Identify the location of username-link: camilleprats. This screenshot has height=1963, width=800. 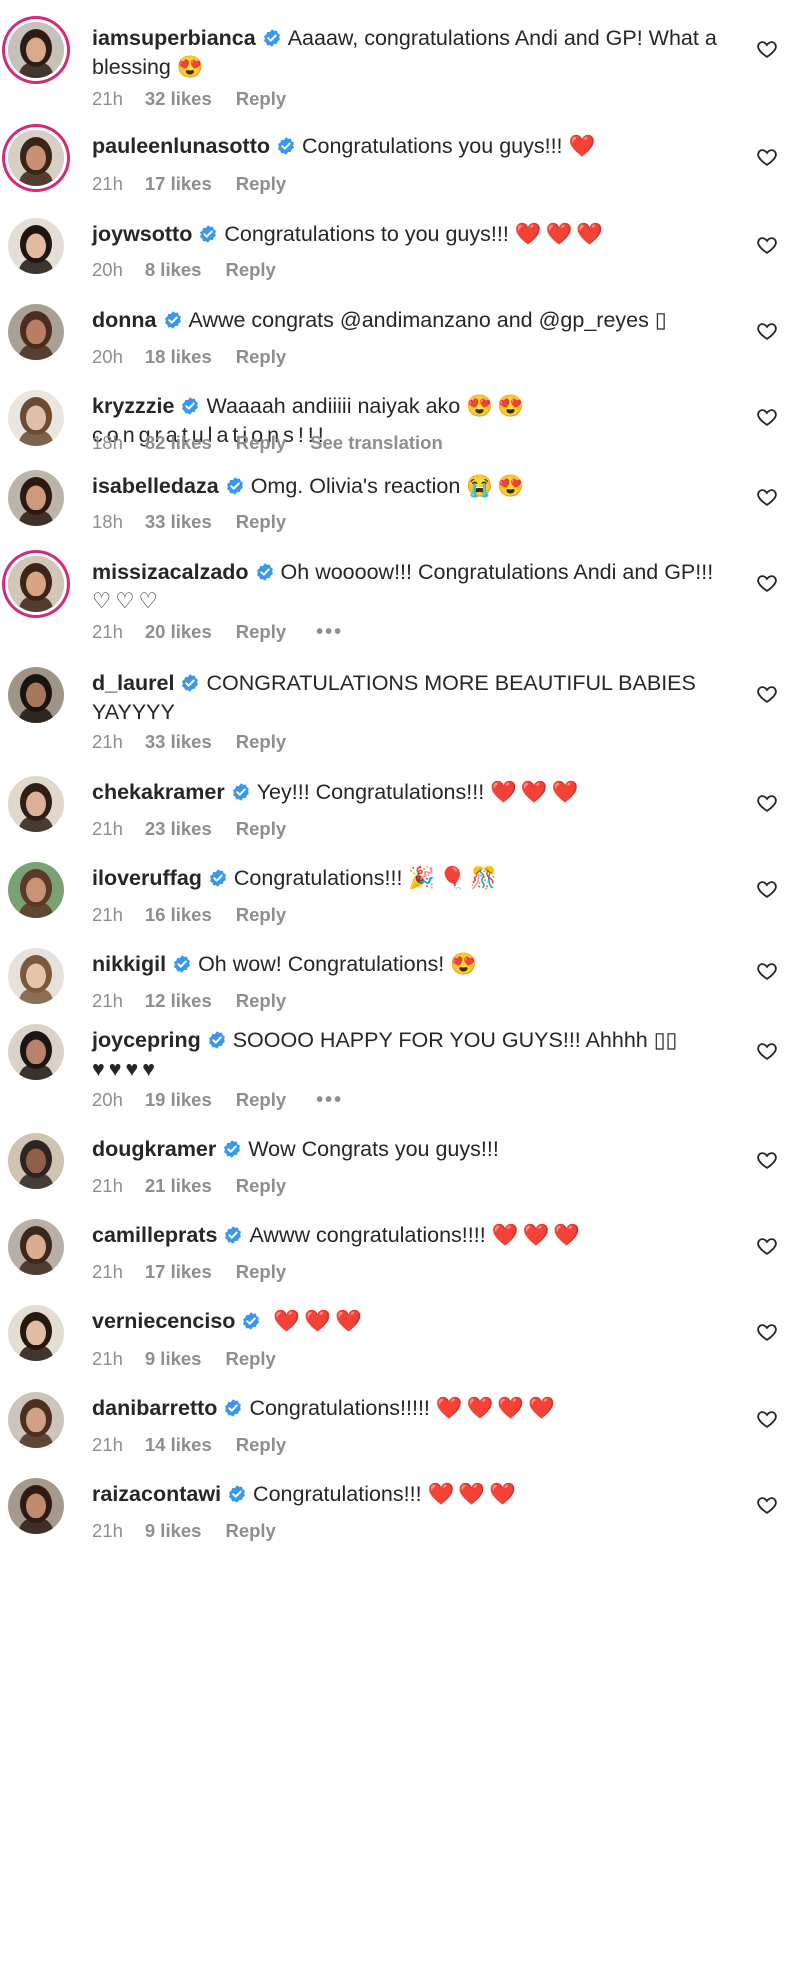
(154, 1235).